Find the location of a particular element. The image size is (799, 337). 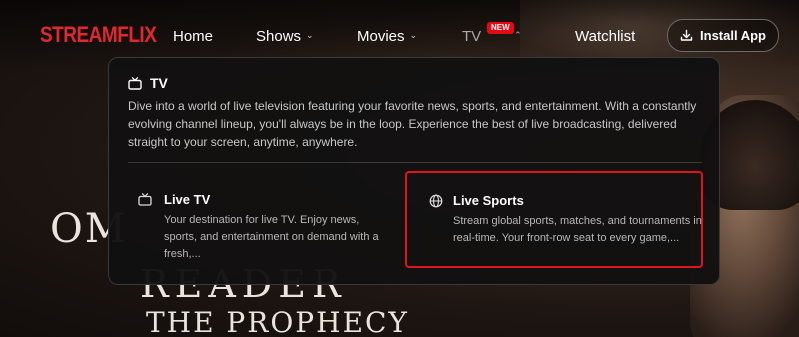

nav-movies: Movies ⌄ is located at coordinates (387, 36).